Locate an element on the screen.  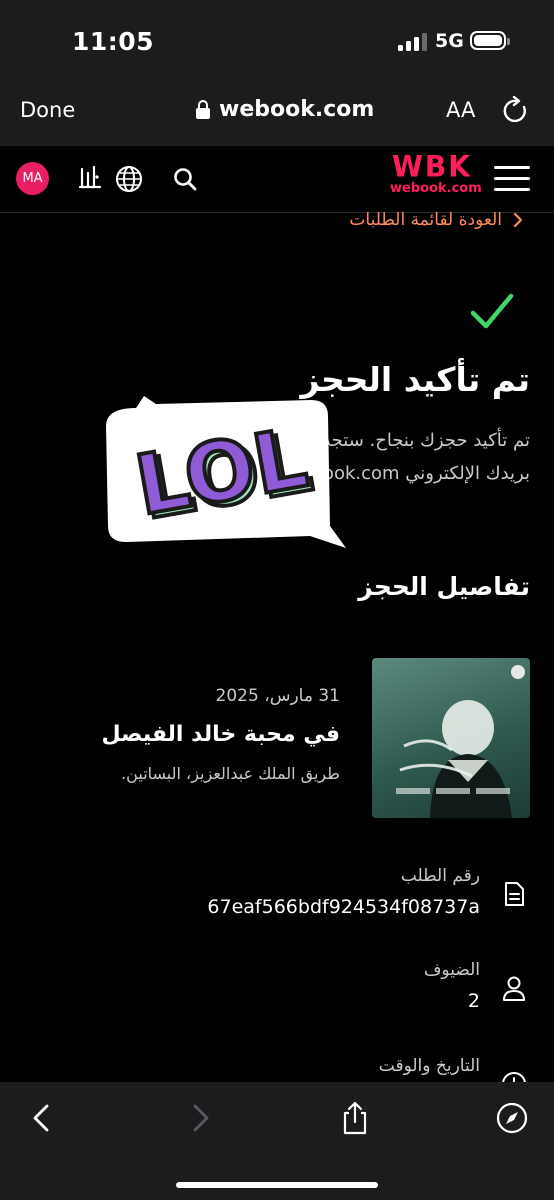
document-icon is located at coordinates (514, 894).